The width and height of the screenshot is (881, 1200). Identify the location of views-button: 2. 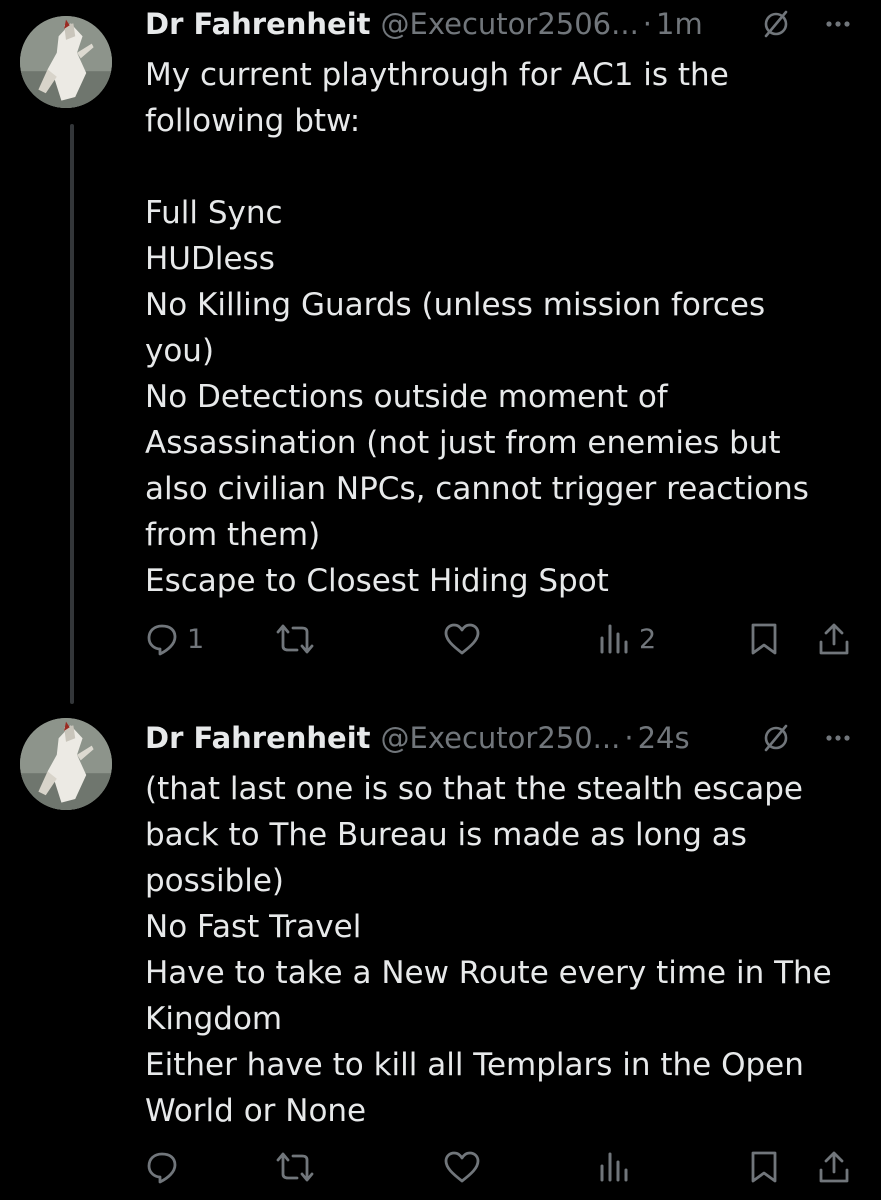
(626, 639).